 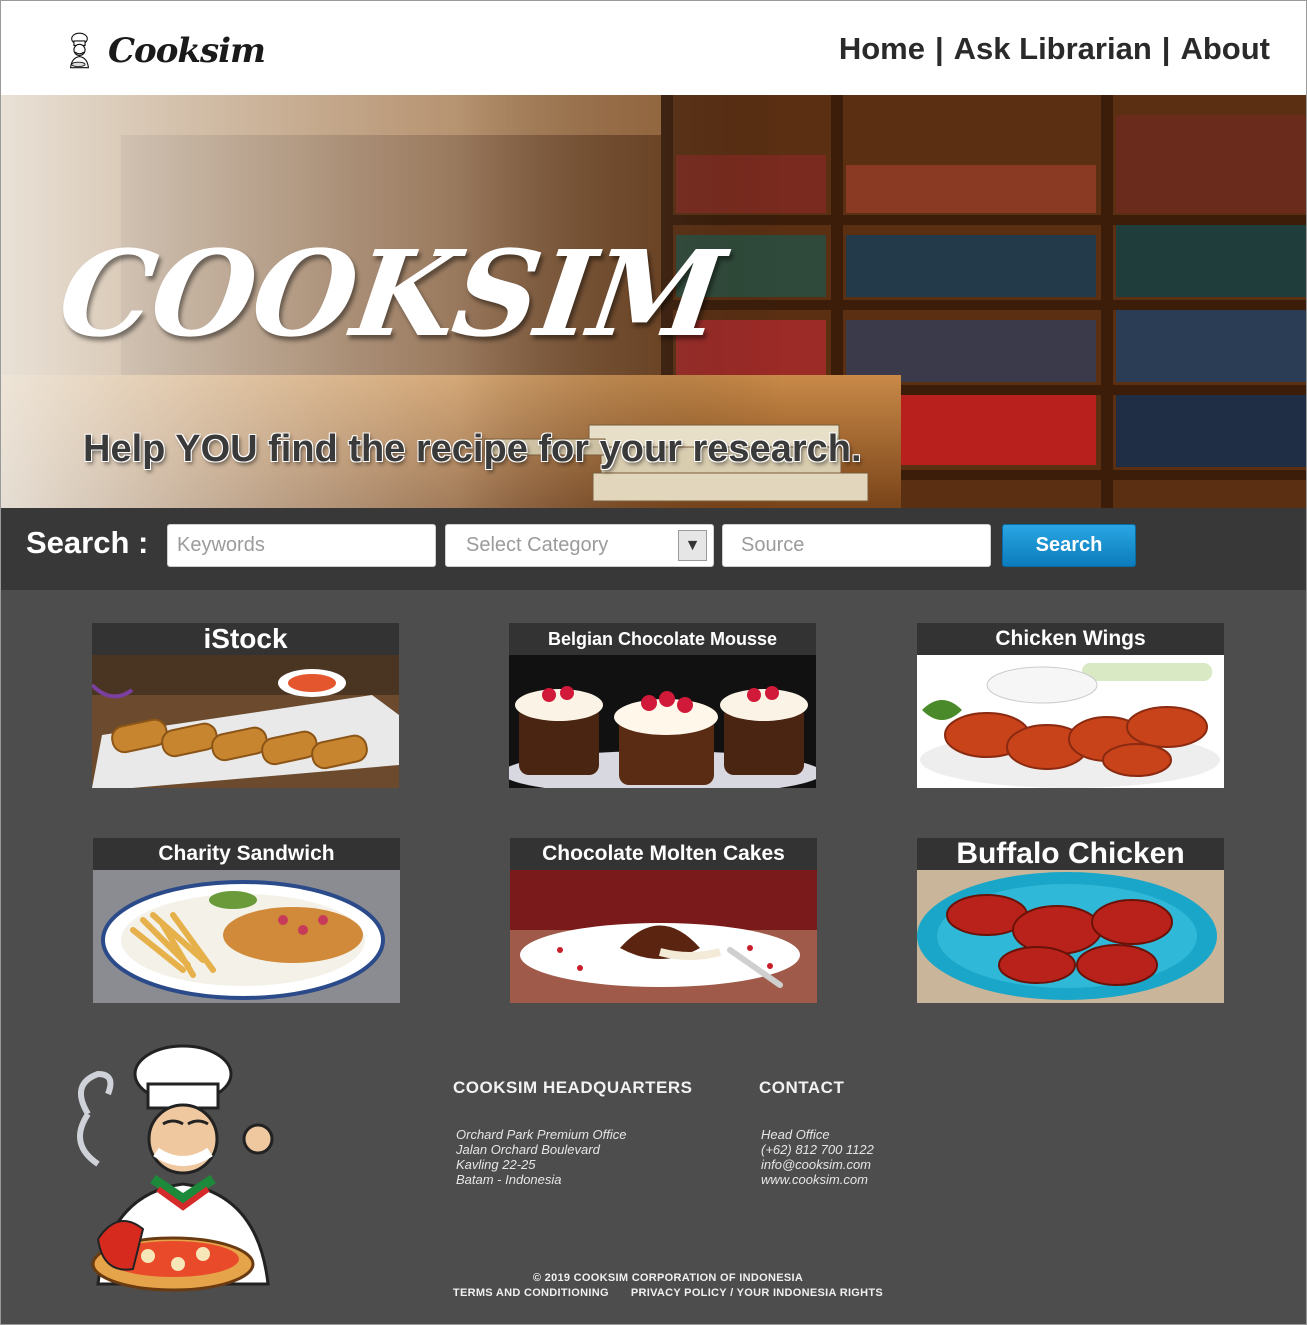 I want to click on recipe-card-title: Charity Sandwich, so click(x=246, y=854).